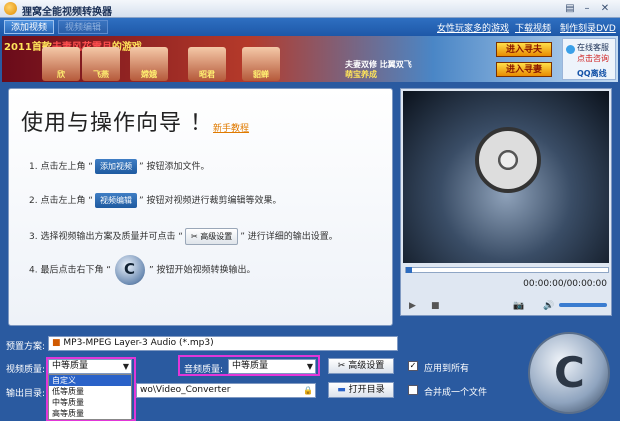  What do you see at coordinates (83, 27) in the screenshot?
I see `tab-video-edit: 视频编辑` at bounding box center [83, 27].